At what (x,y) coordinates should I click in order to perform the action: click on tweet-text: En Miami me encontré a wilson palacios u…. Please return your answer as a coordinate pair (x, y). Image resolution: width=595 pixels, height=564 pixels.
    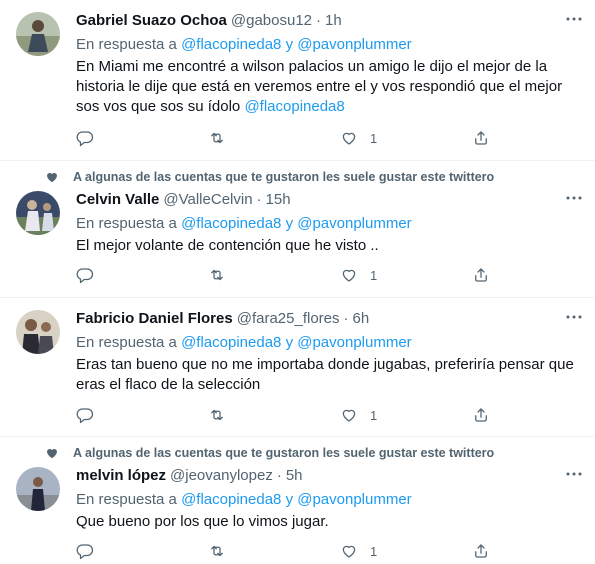
    Looking at the image, I should click on (329, 87).